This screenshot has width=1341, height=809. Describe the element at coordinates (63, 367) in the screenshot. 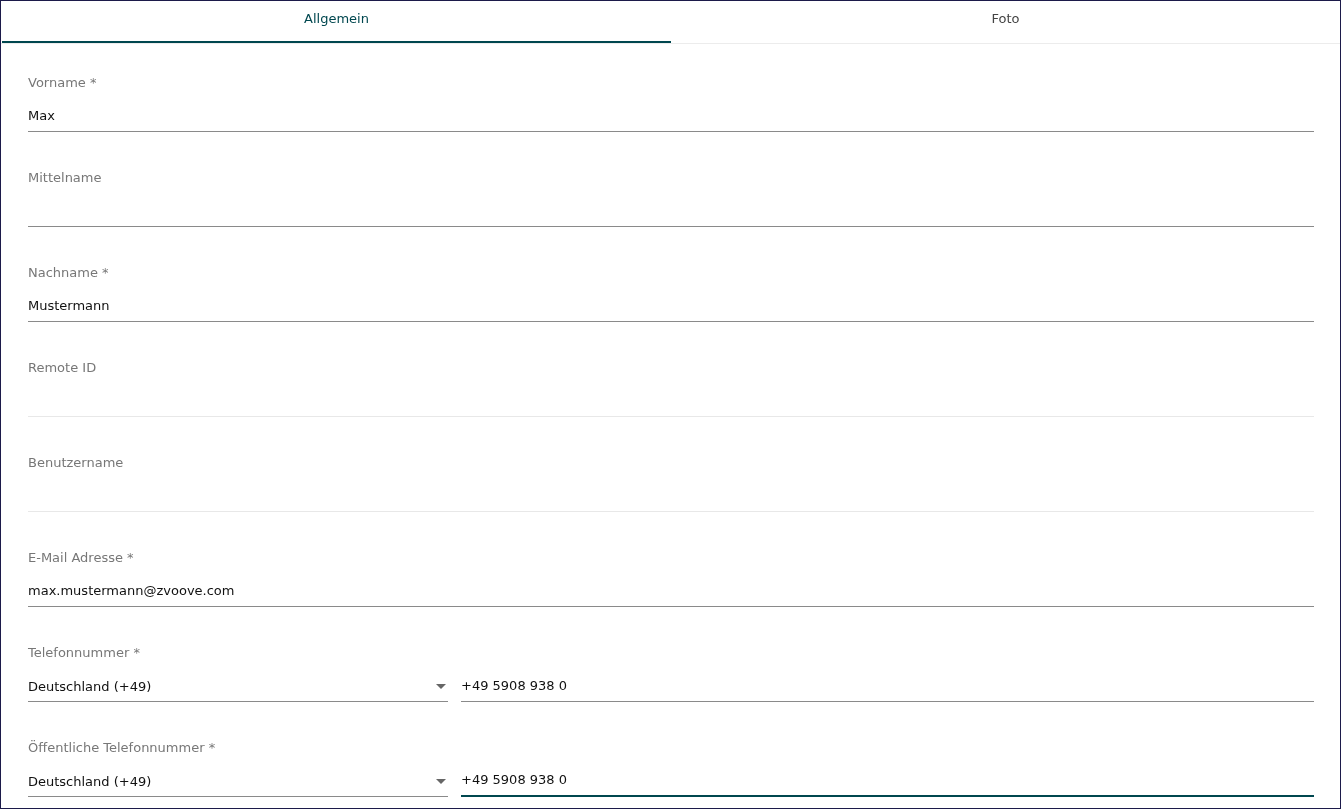

I see `field-label: Remote ID` at that location.